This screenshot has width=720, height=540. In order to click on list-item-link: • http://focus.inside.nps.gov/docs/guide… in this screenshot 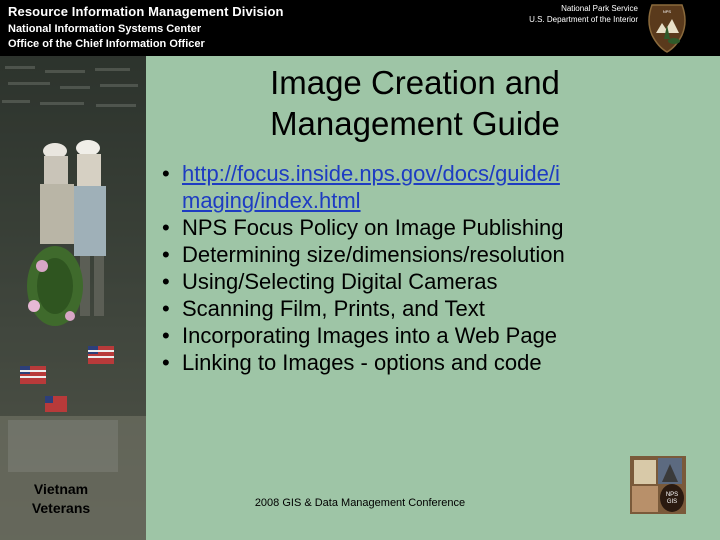, I will do `click(436, 187)`.